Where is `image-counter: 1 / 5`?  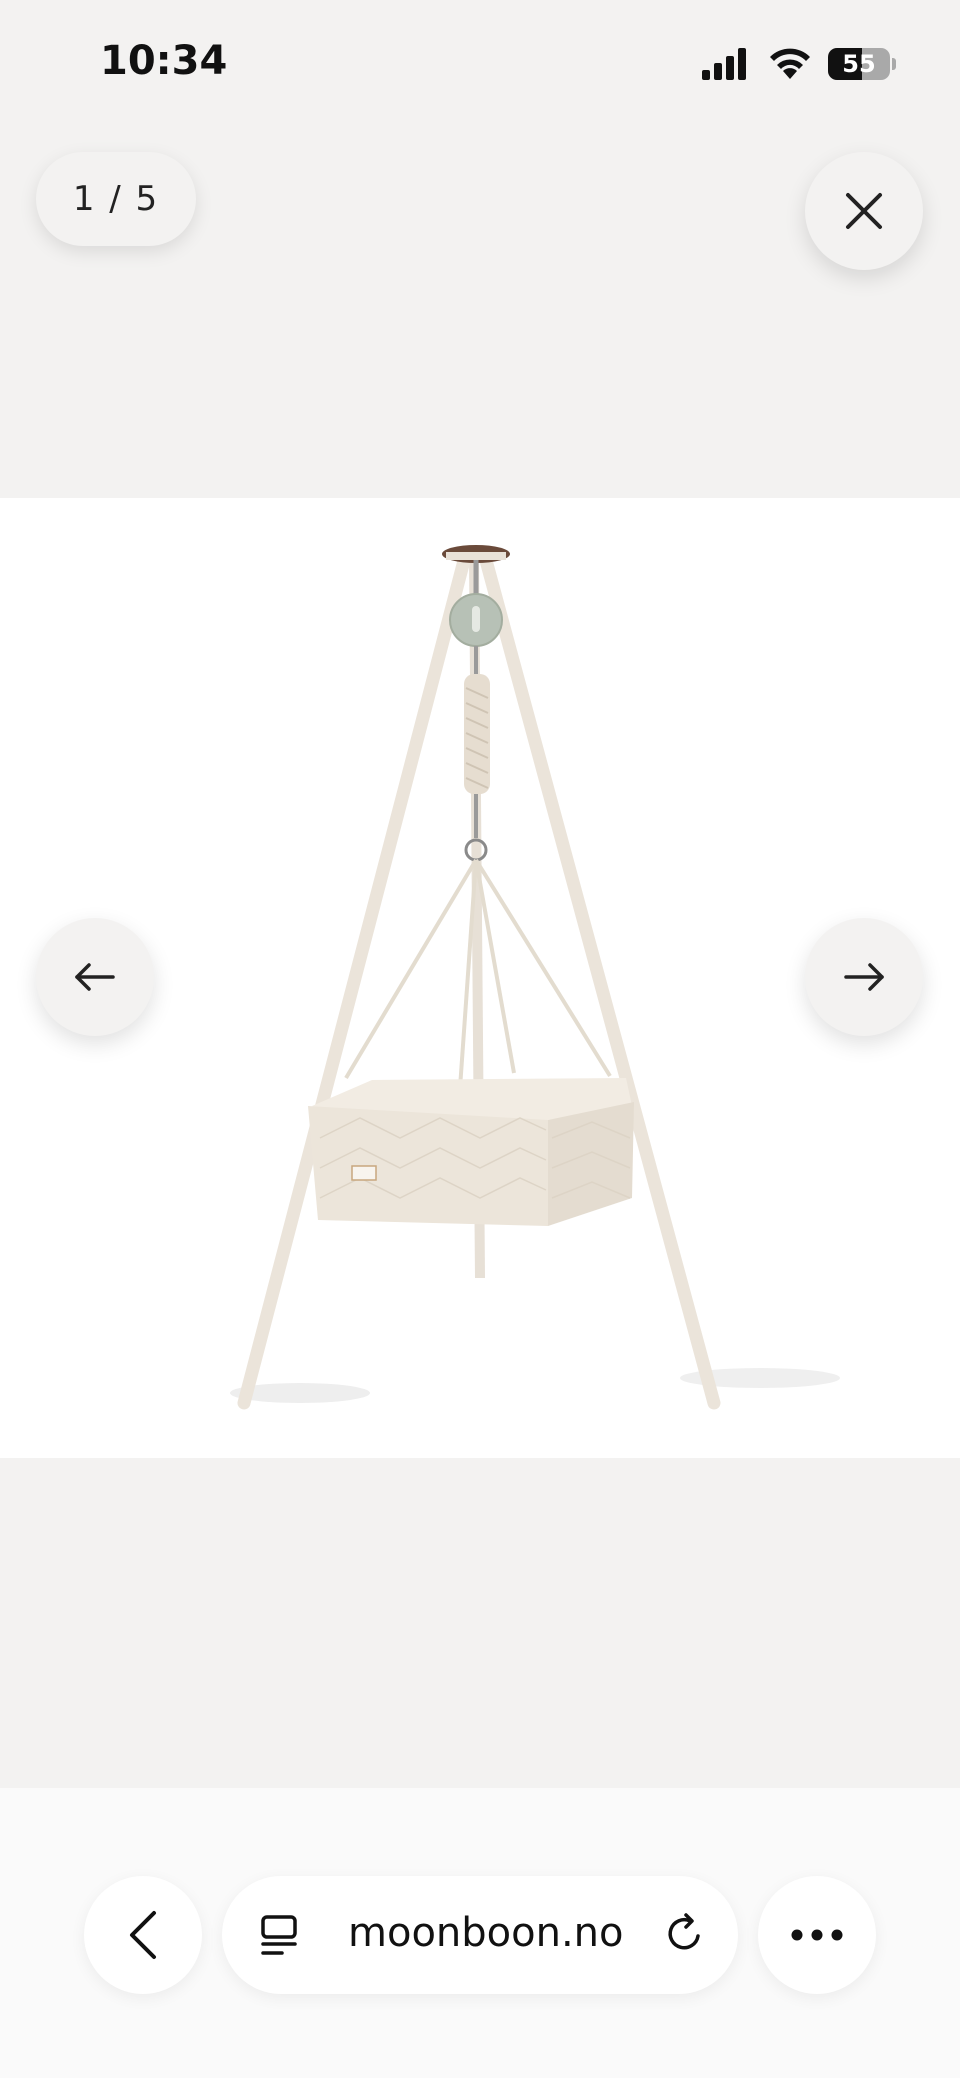 image-counter: 1 / 5 is located at coordinates (116, 199).